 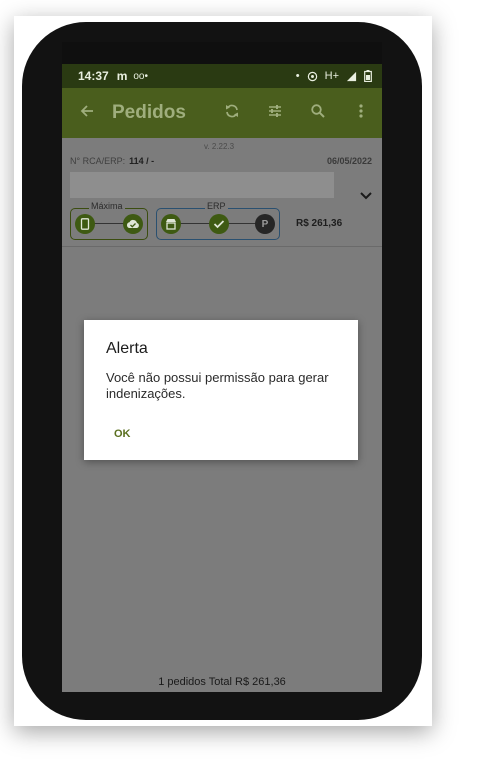 I want to click on app-bar: Pedidos, so click(x=222, y=113).